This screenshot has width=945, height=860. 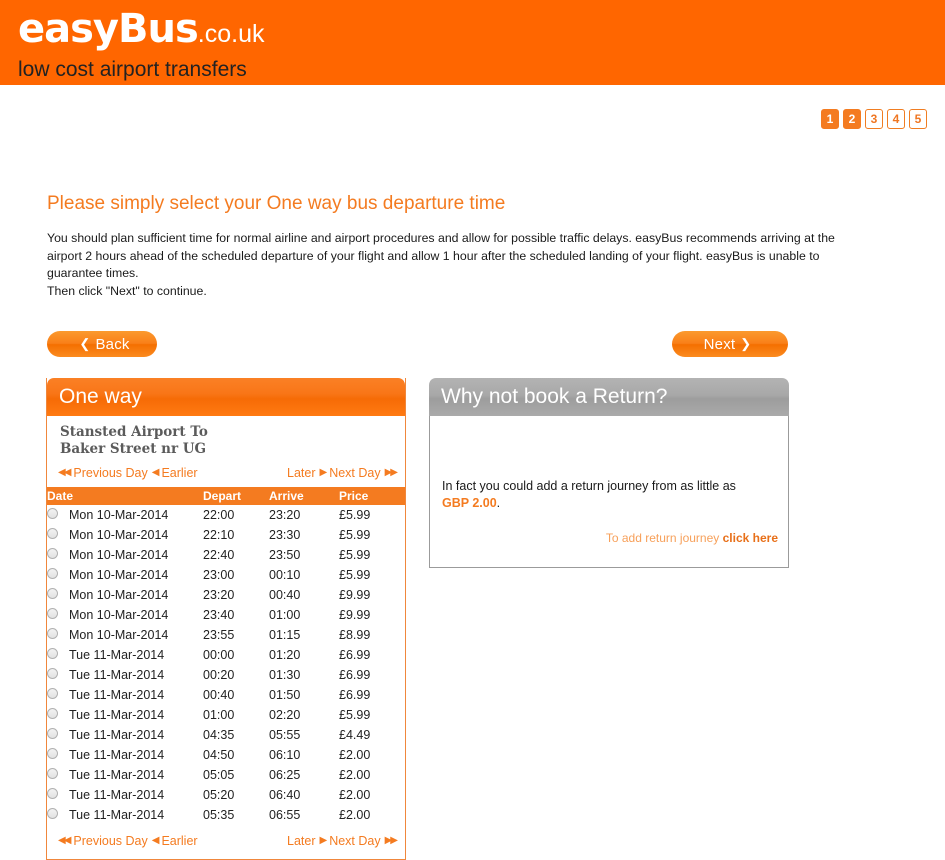 I want to click on cell-depart: 04:35, so click(x=219, y=735).